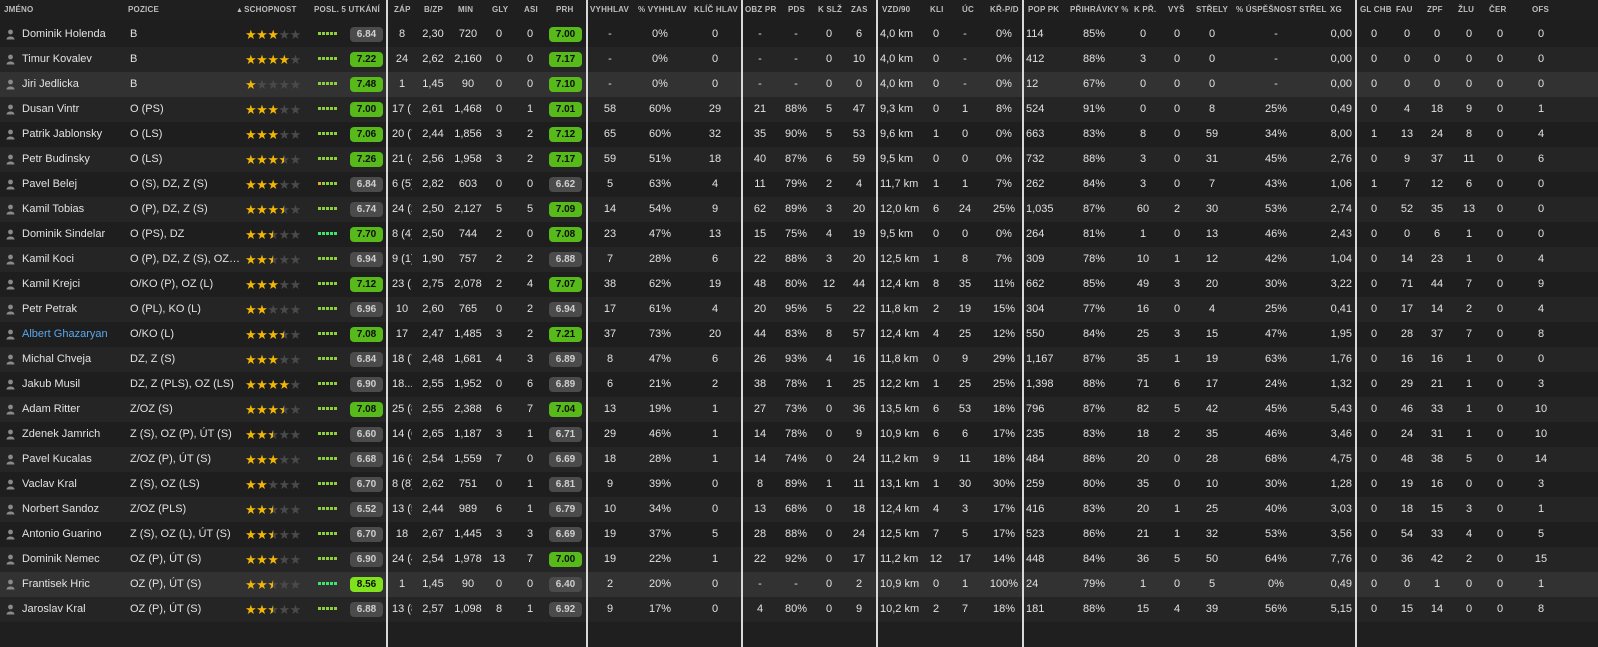 This screenshot has width=1598, height=647. Describe the element at coordinates (1099, 10) in the screenshot. I see `column-header-prihravky-pct: PŘIHRÁVKY %` at that location.